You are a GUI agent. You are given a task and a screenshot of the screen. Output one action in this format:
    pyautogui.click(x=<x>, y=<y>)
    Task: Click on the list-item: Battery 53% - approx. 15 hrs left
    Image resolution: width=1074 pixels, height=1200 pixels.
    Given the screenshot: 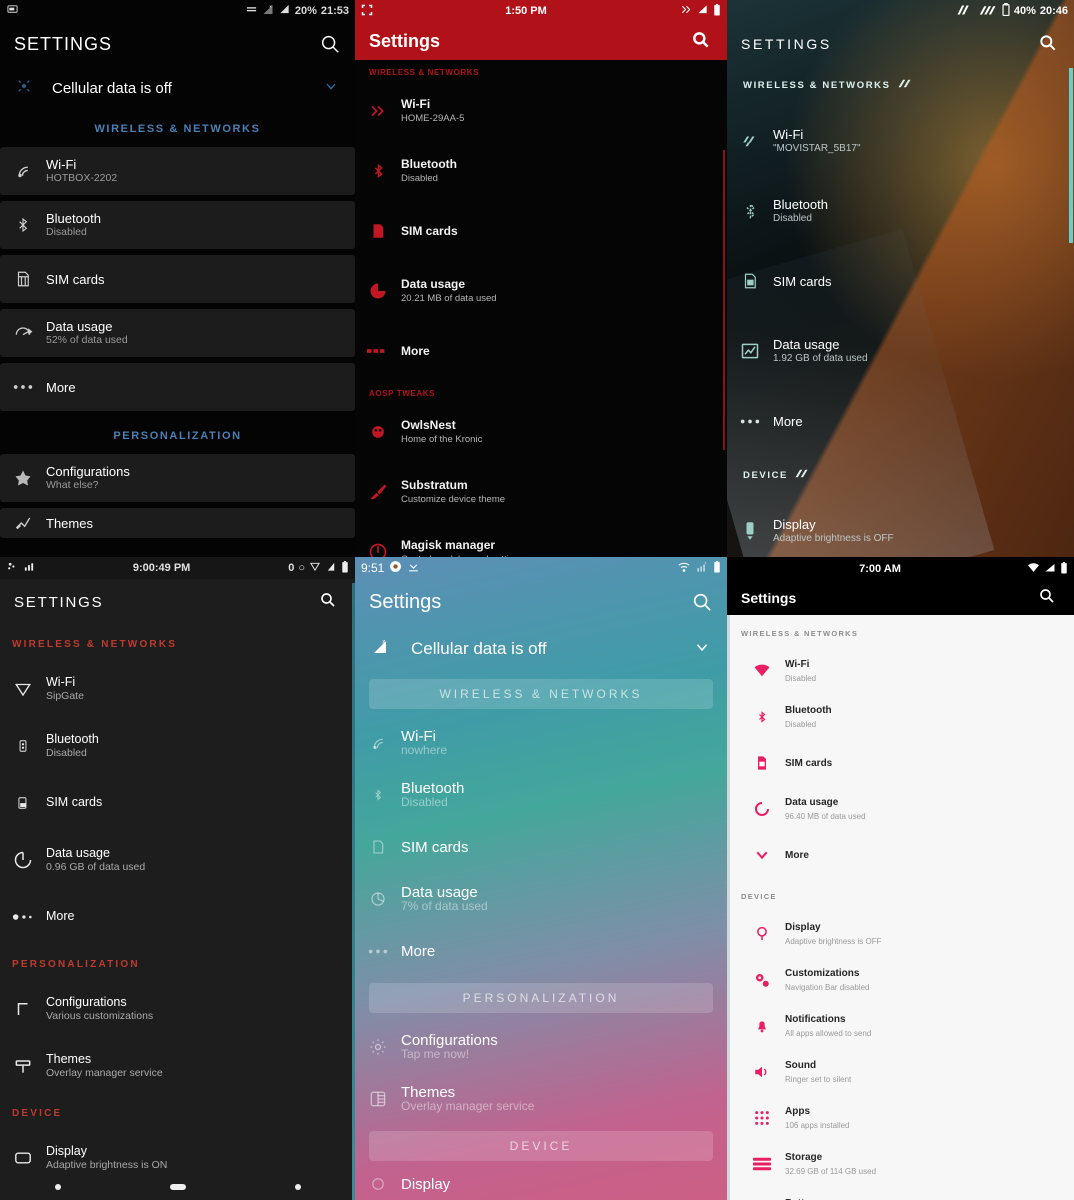 What is the action you would take?
    pyautogui.click(x=900, y=1193)
    